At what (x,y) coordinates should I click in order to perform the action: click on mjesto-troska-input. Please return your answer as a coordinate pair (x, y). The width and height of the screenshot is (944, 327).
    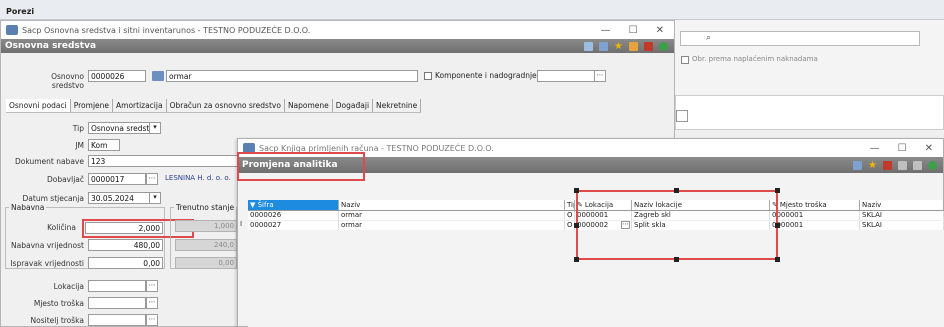
    Looking at the image, I should click on (117, 303).